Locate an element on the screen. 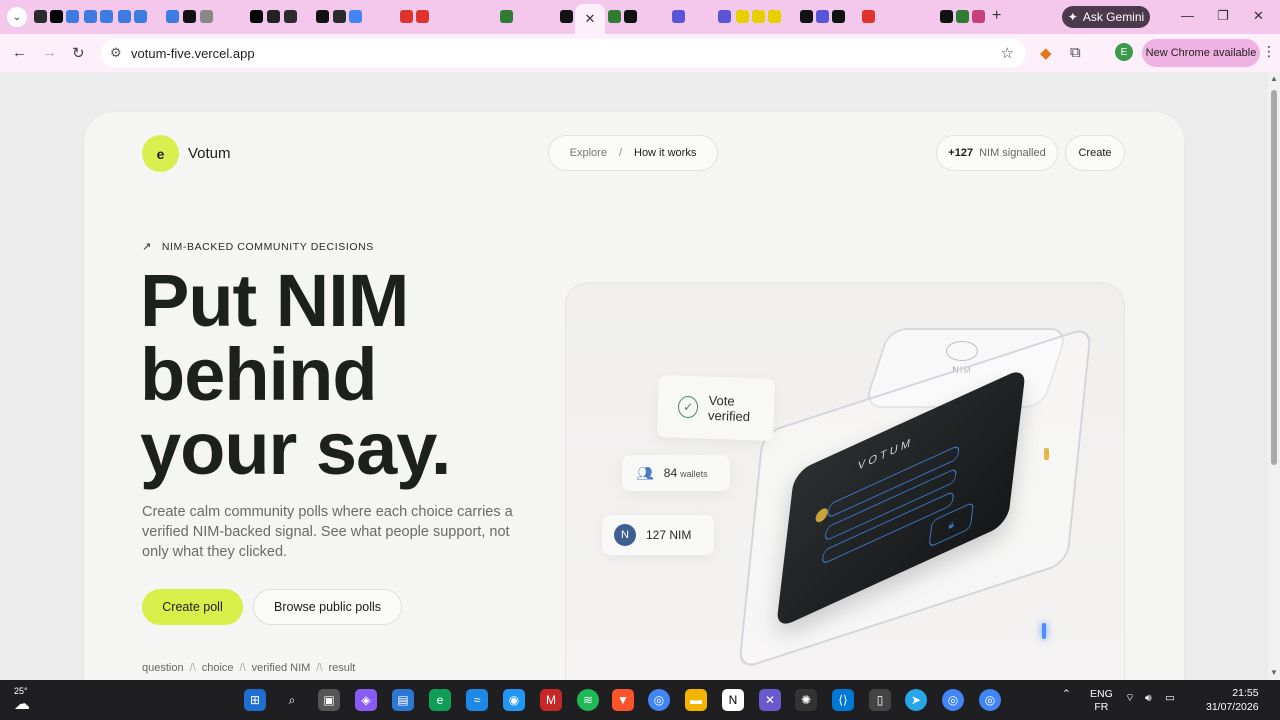 This screenshot has height=720, width=1280. tab-x is located at coordinates (56, 16).